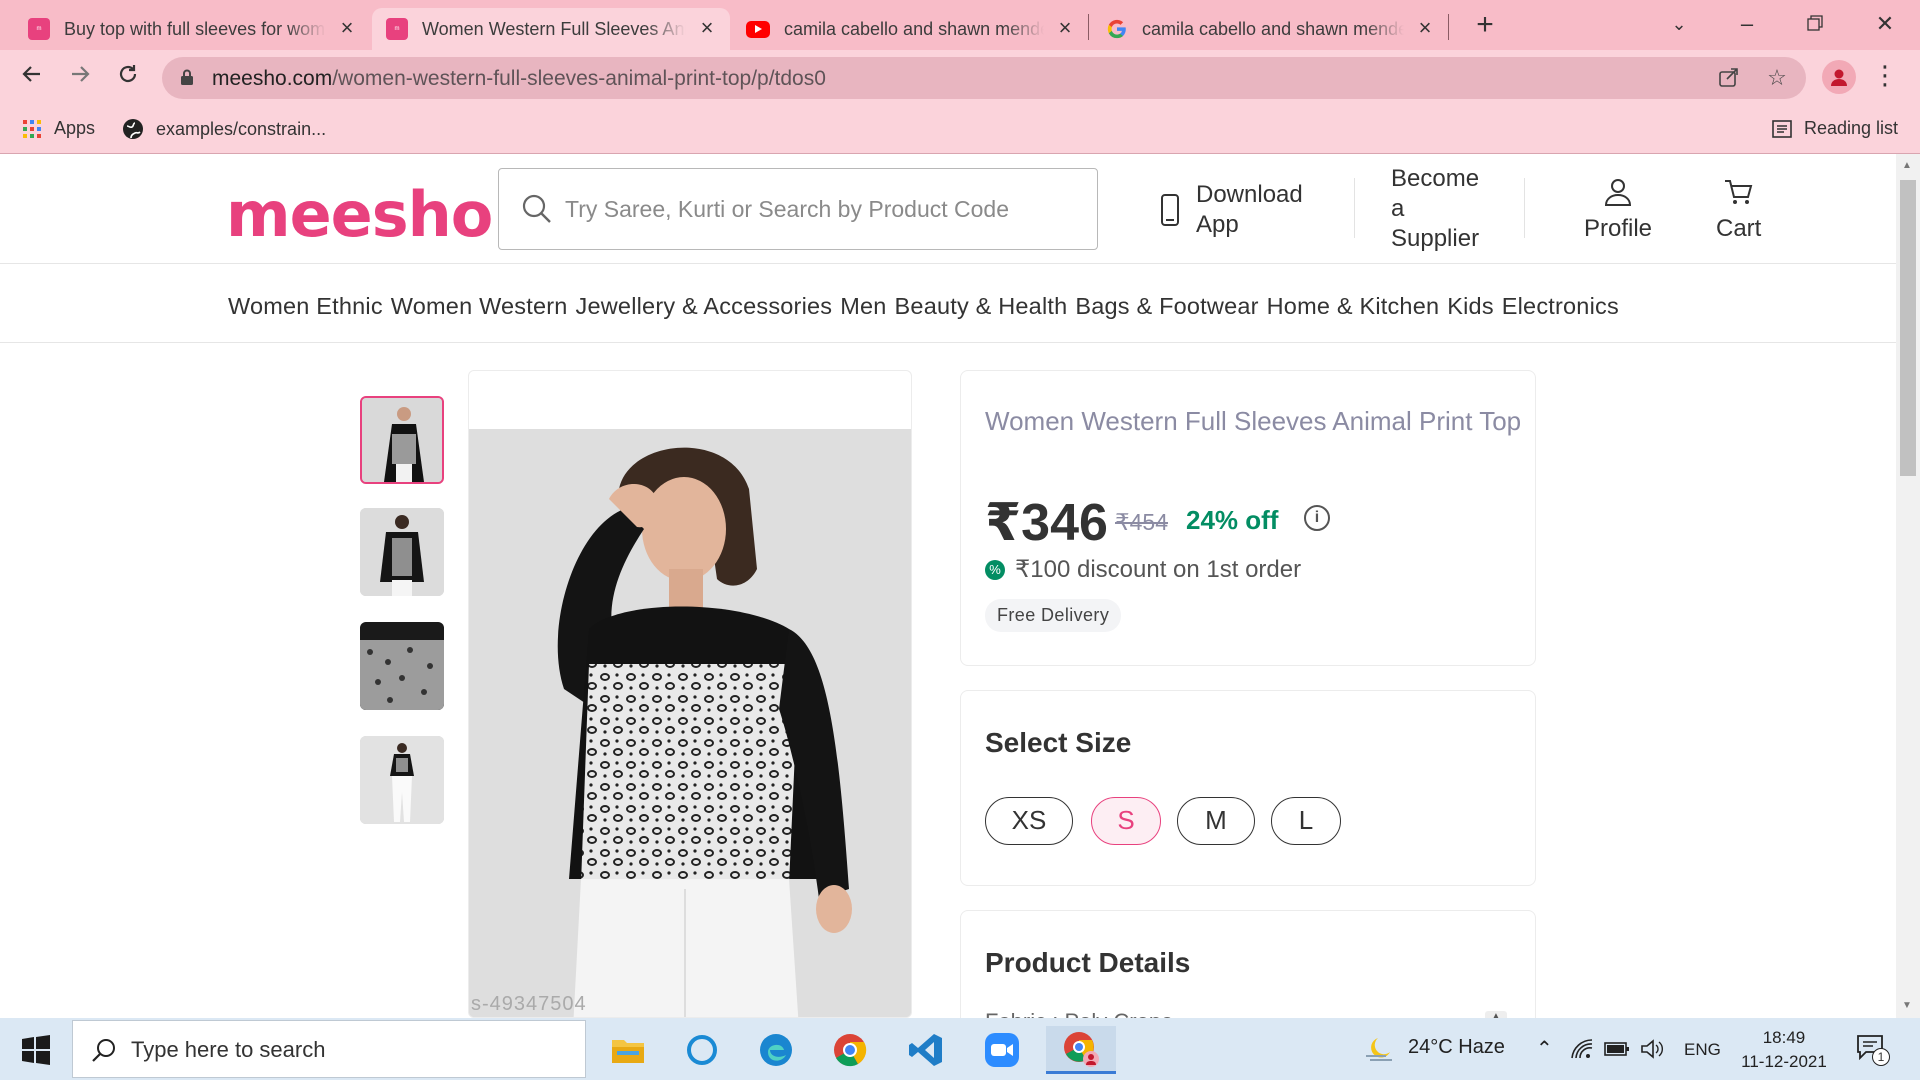 Image resolution: width=1920 pixels, height=1080 pixels. I want to click on scroll-up-arrow-icon: ▲, so click(1907, 165).